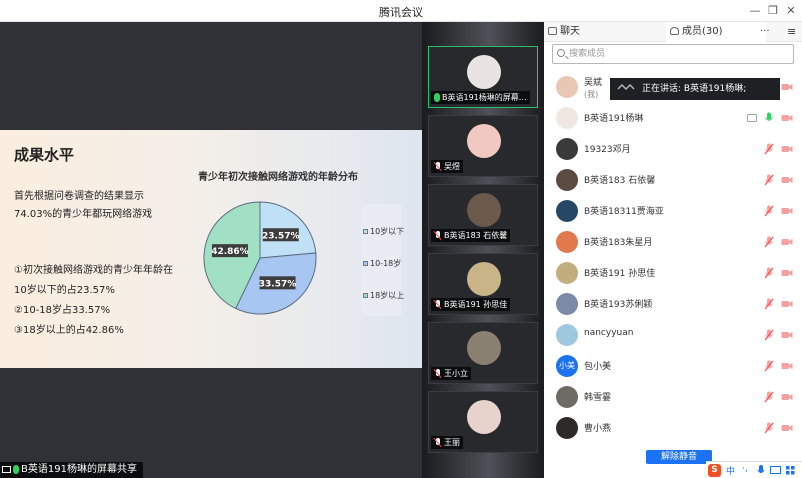  I want to click on speaking-indicator: 正在讲话: B英语191杨琳;, so click(695, 89).